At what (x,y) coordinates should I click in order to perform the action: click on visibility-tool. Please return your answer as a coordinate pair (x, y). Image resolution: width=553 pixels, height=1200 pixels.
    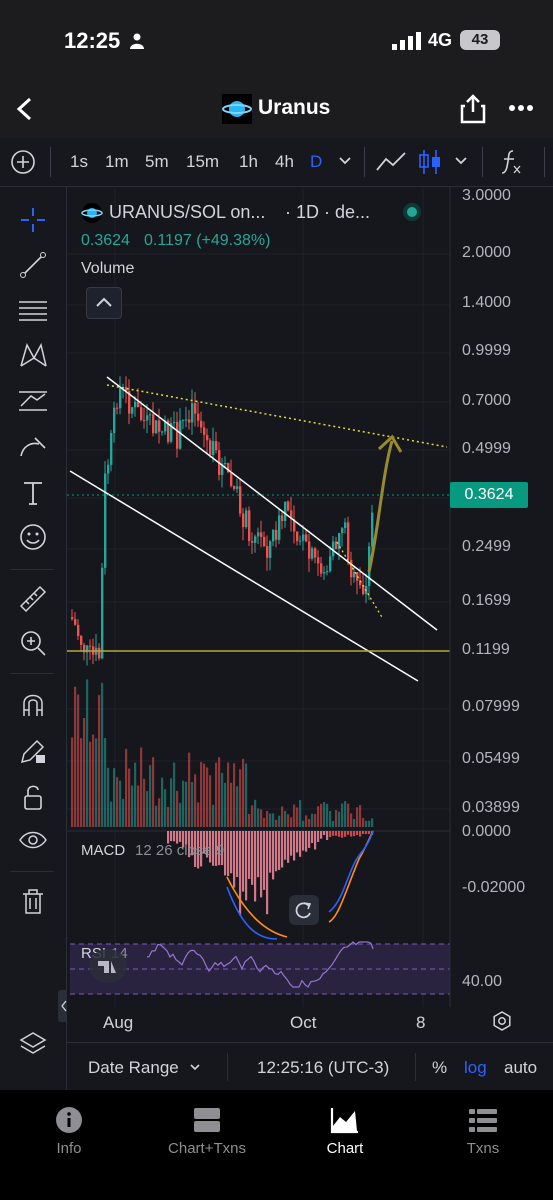
    Looking at the image, I should click on (33, 841).